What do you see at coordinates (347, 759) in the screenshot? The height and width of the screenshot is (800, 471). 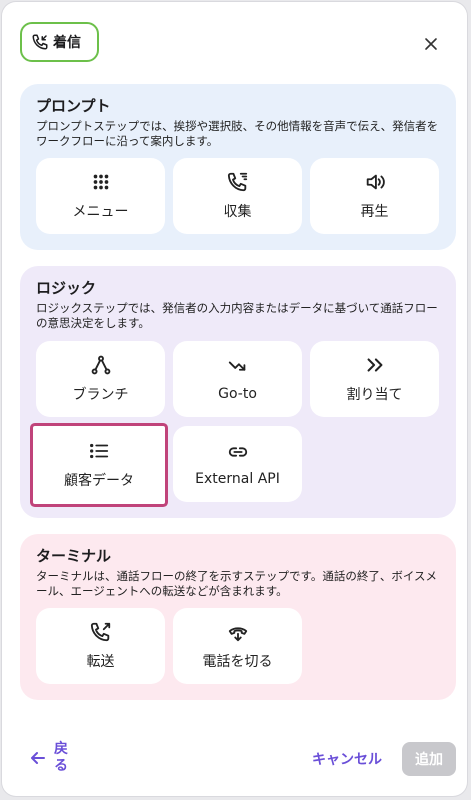 I see `cancel-button: キャンセル` at bounding box center [347, 759].